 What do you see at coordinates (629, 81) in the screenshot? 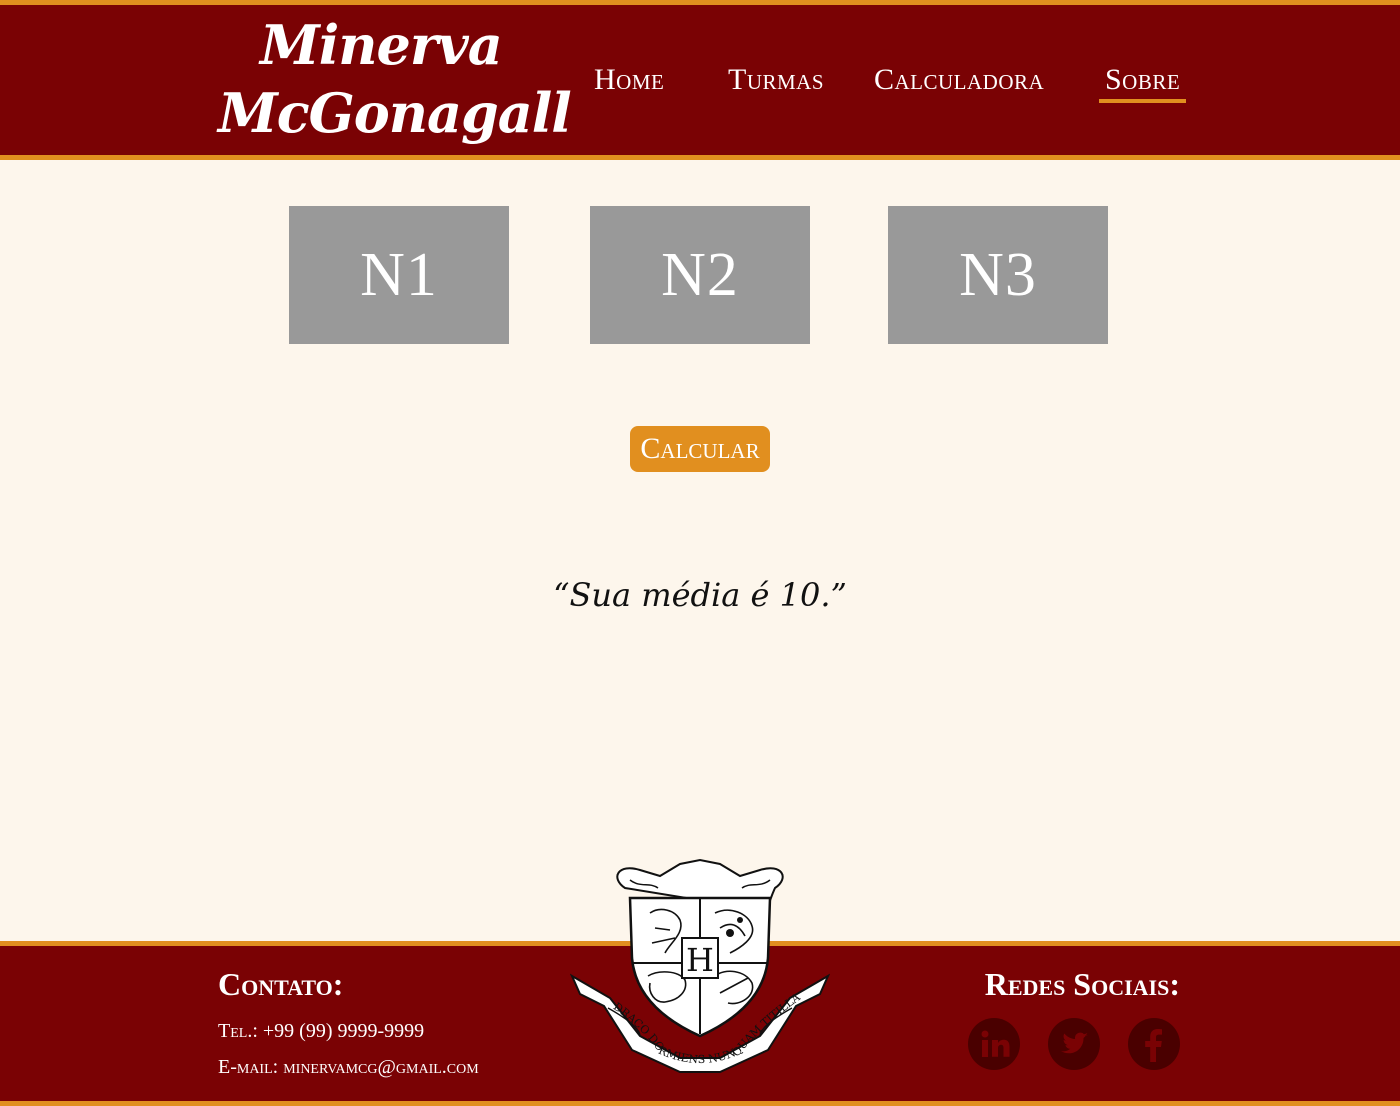
I see `nav-home: Home` at bounding box center [629, 81].